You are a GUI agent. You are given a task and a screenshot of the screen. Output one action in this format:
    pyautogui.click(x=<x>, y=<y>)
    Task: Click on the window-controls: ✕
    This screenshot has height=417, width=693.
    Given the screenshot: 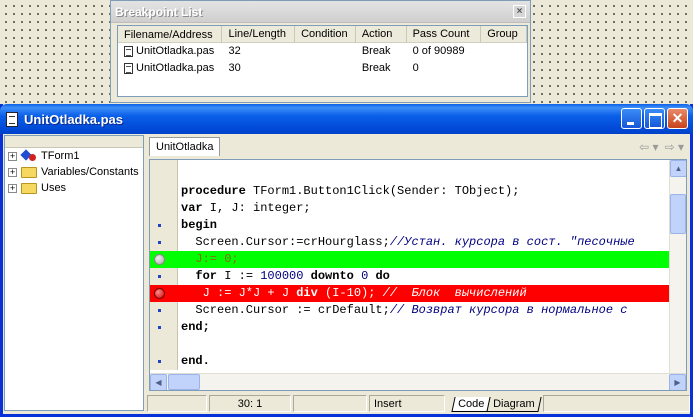 What is the action you would take?
    pyautogui.click(x=654, y=118)
    